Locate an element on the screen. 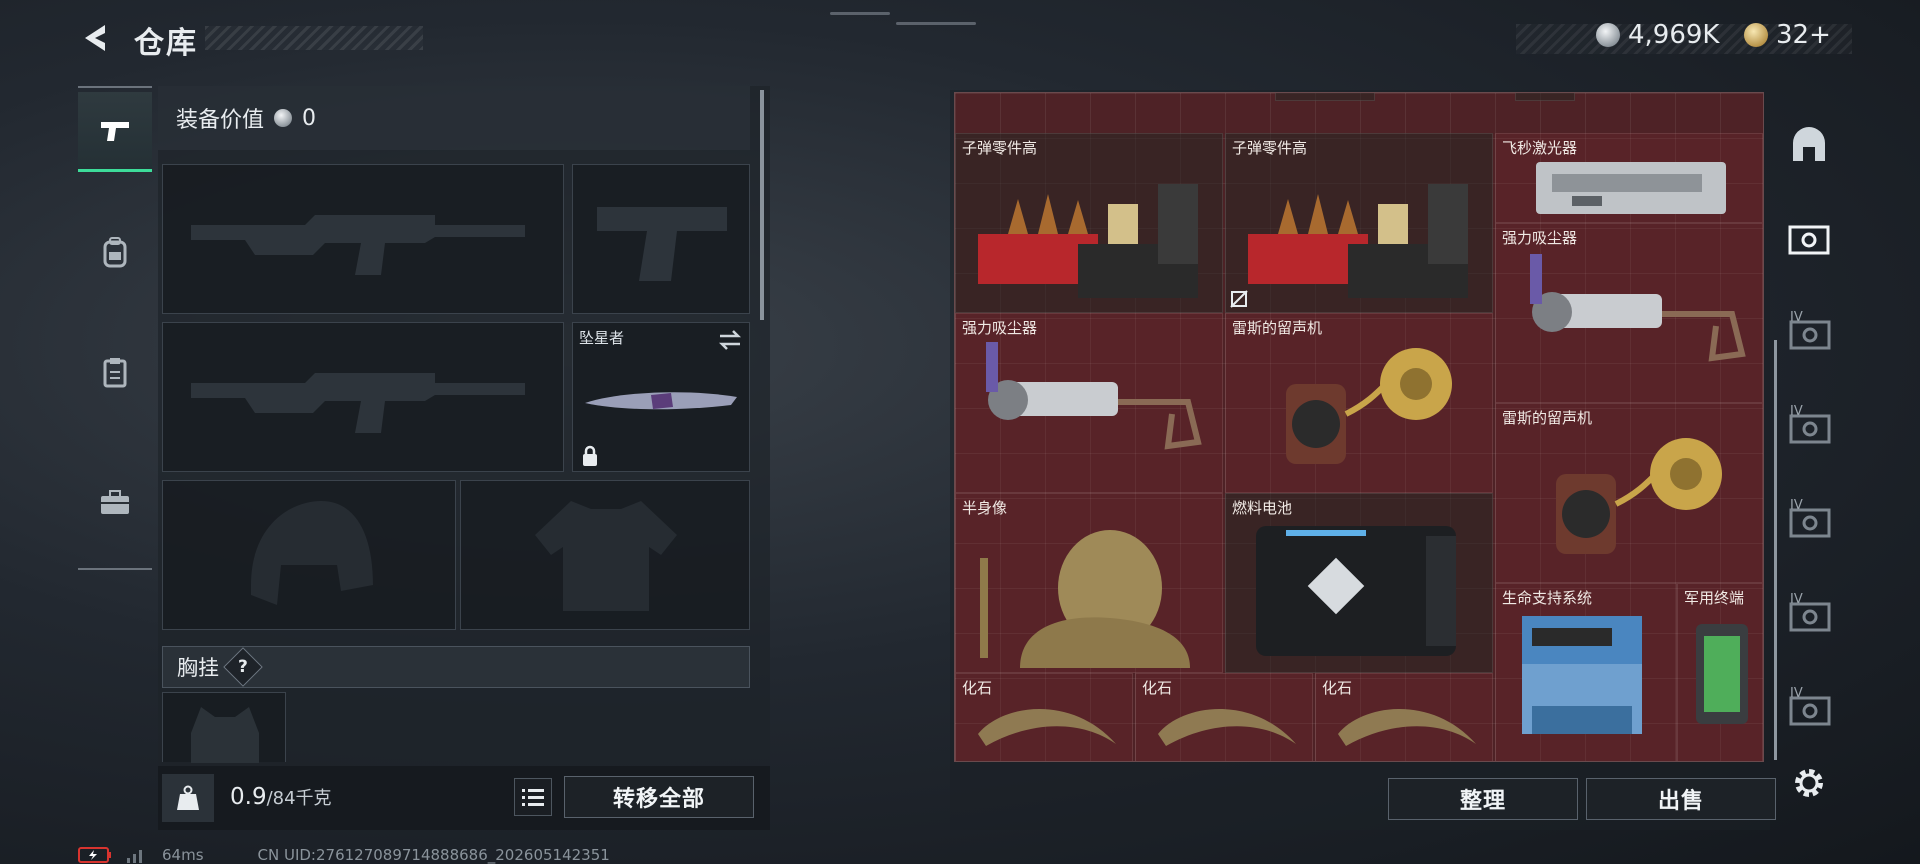  clipboard-icon is located at coordinates (115, 373).